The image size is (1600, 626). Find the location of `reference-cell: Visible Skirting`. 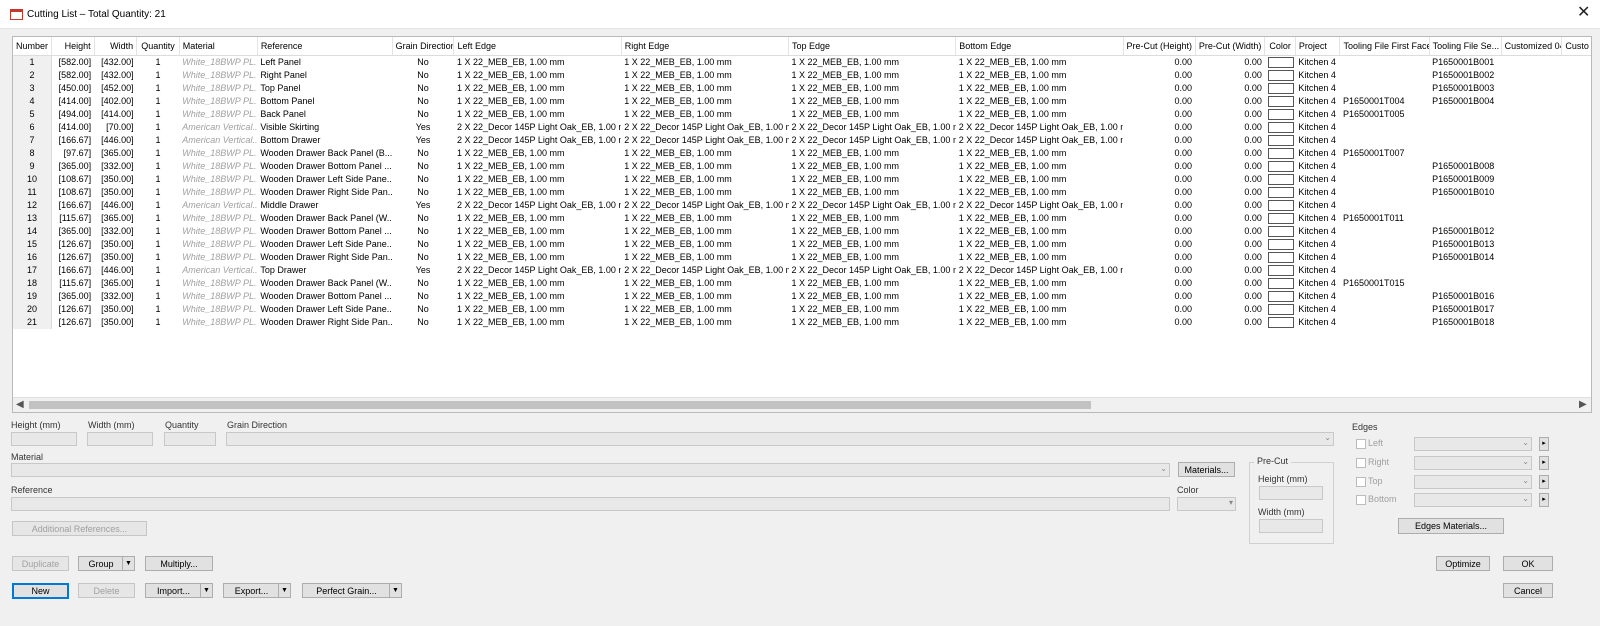

reference-cell: Visible Skirting is located at coordinates (324, 127).